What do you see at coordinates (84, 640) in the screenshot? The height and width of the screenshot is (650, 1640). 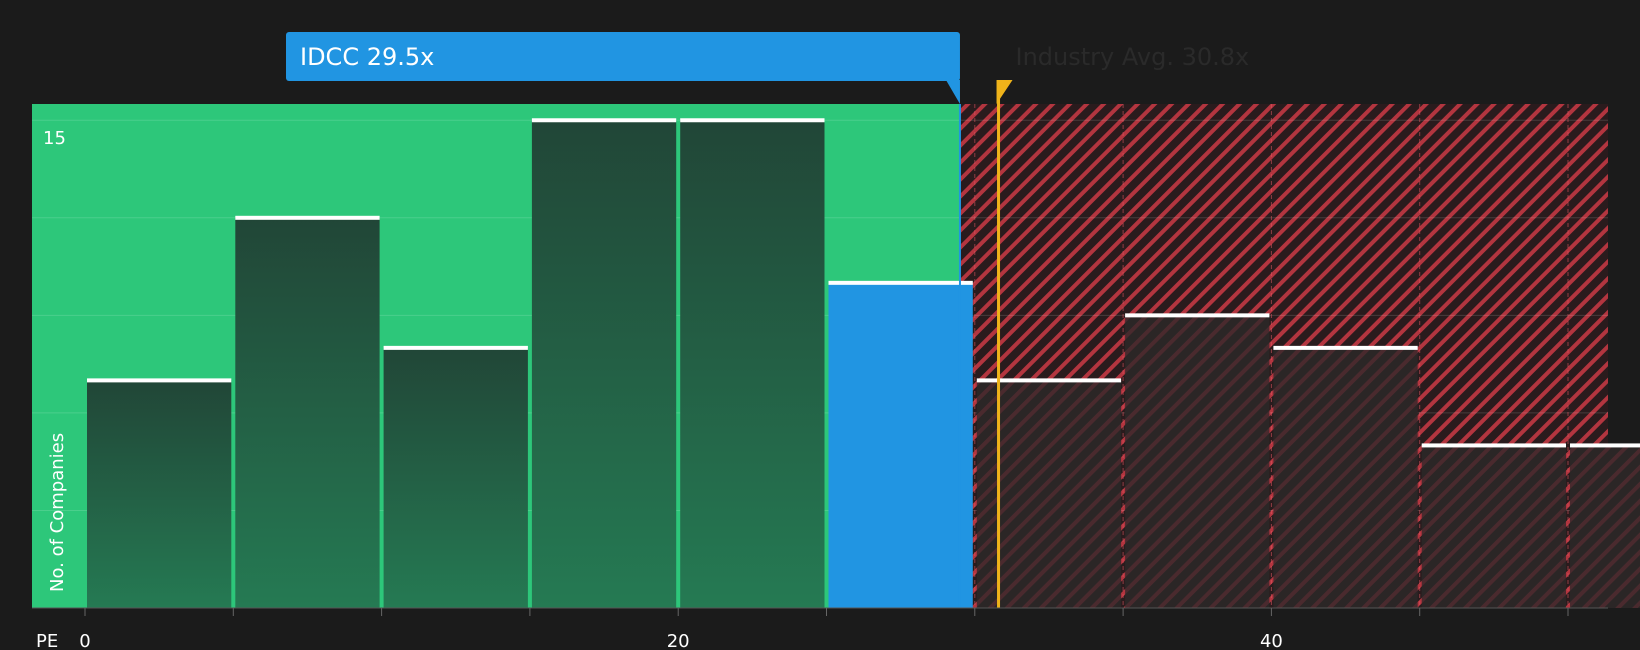 I see `x-tick-label: 0` at bounding box center [84, 640].